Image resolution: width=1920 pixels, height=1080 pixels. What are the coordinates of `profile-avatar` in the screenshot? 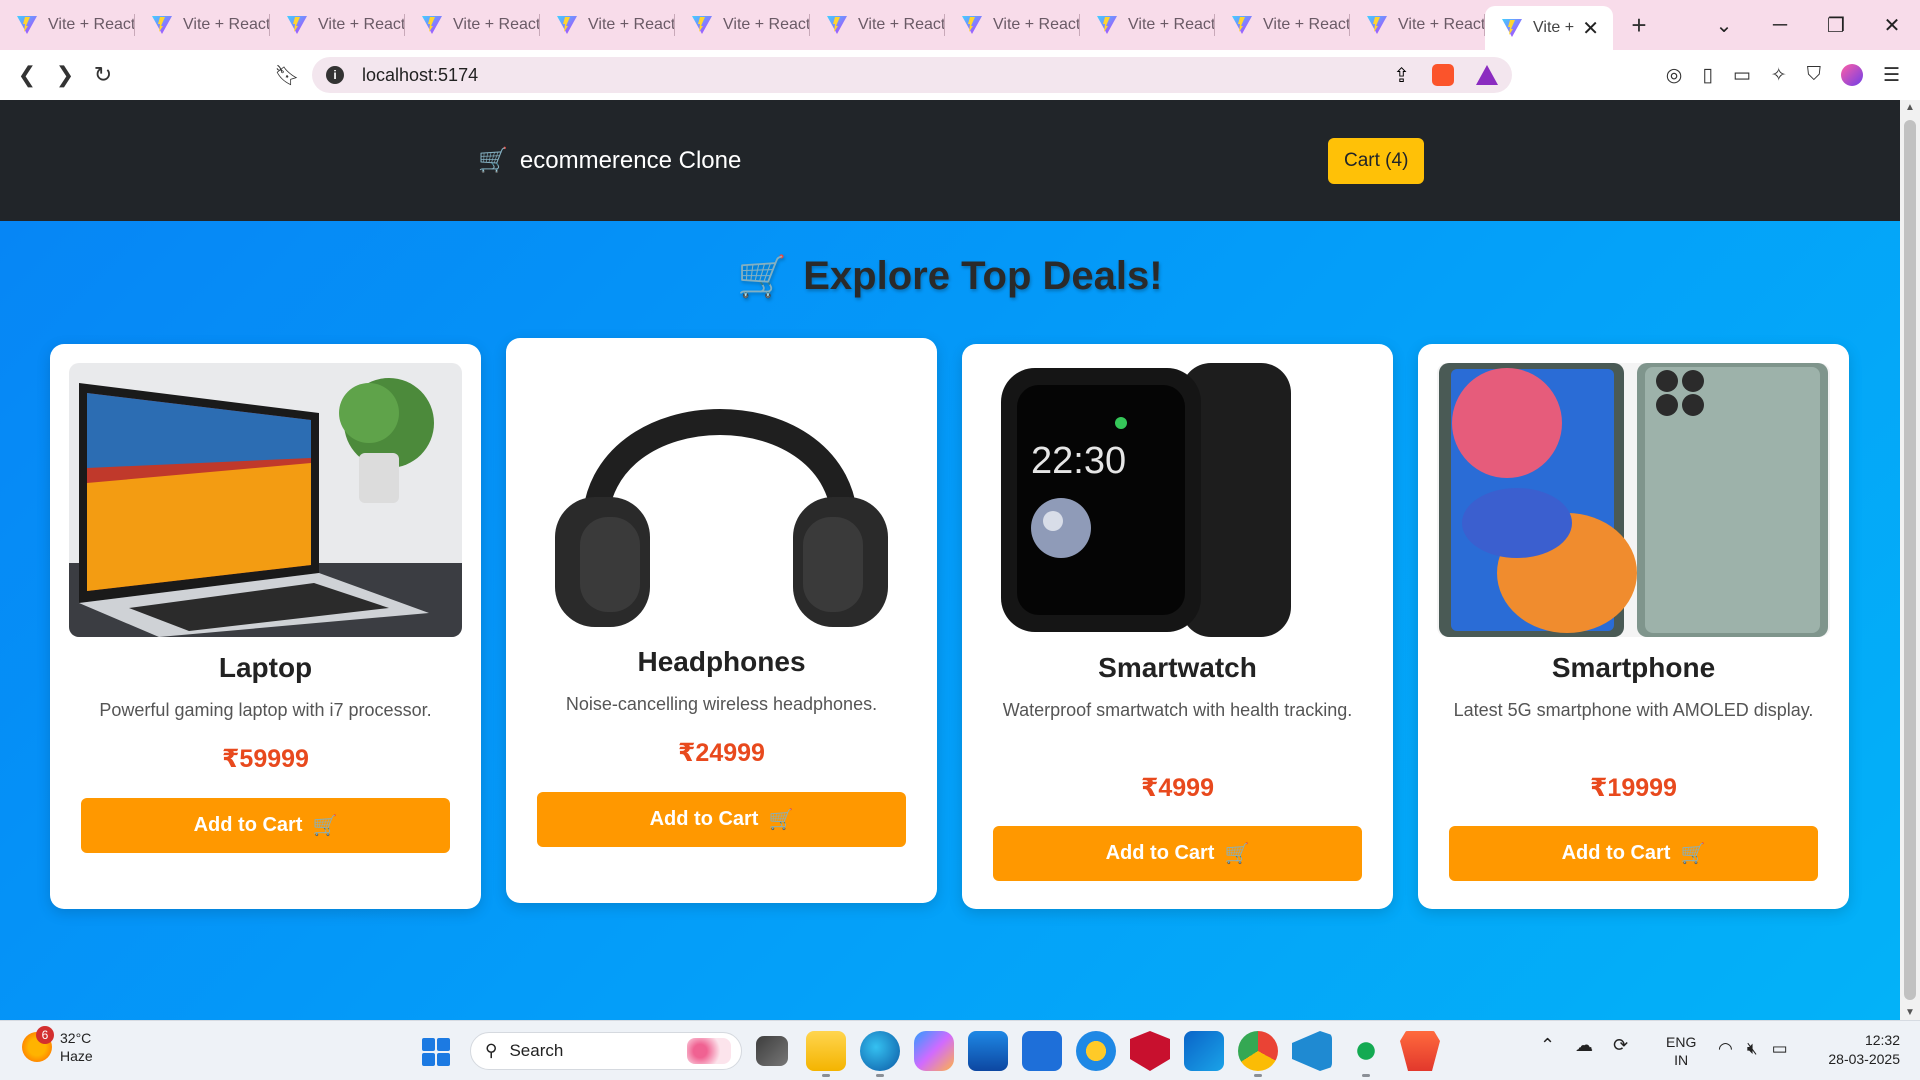 It's located at (1851, 75).